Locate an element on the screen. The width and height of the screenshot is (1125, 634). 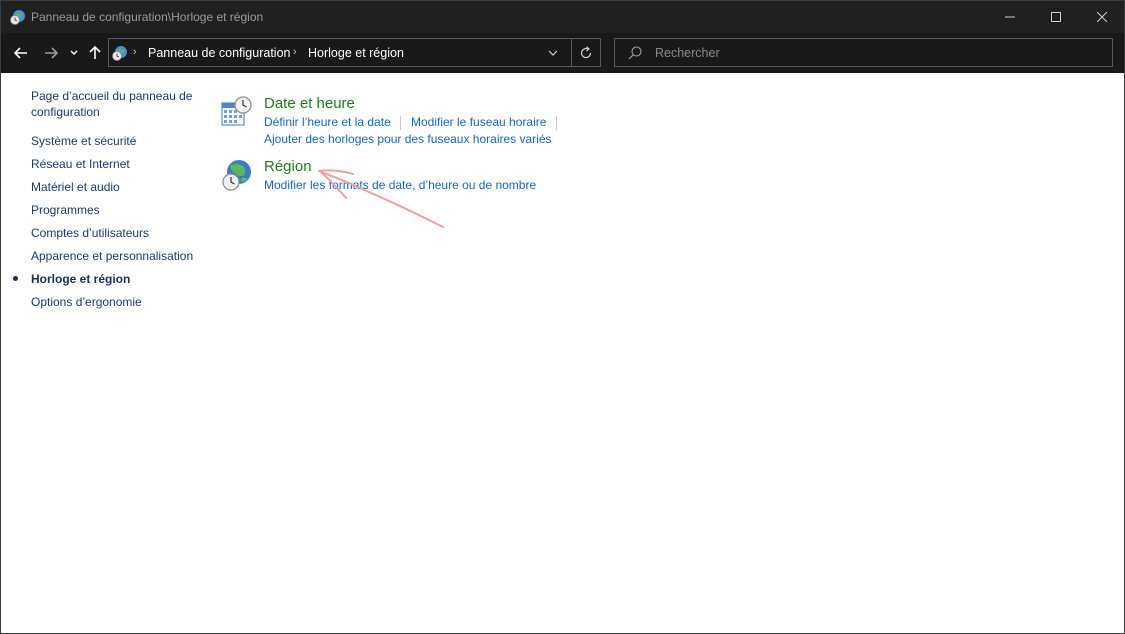
refresh-icon is located at coordinates (586, 52).